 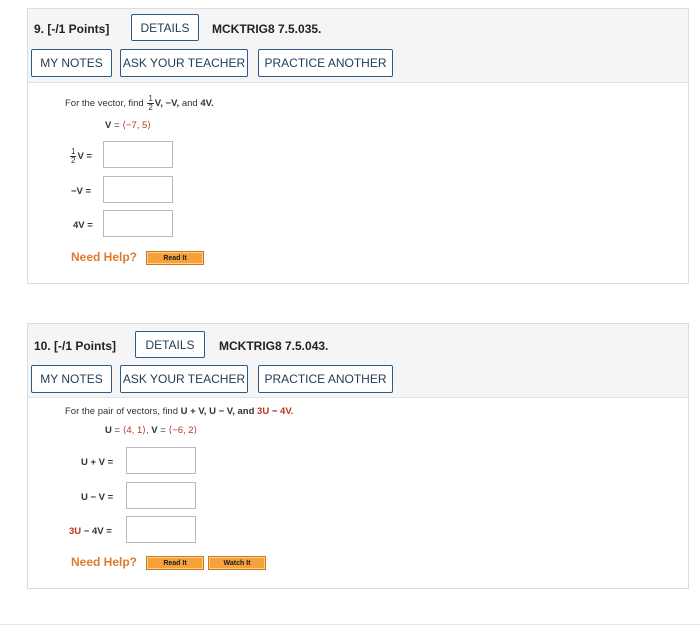 What do you see at coordinates (161, 460) in the screenshot?
I see `sum-answer-input` at bounding box center [161, 460].